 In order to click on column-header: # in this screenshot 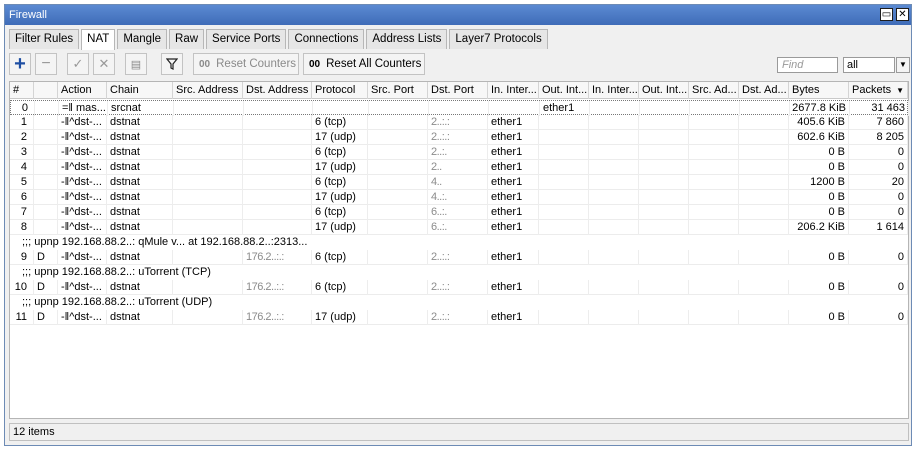, I will do `click(22, 90)`.